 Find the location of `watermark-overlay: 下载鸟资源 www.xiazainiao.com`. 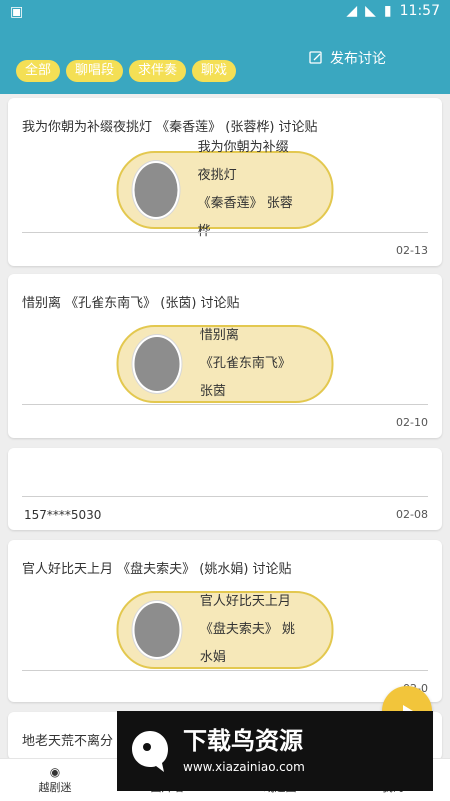

watermark-overlay: 下载鸟资源 www.xiazainiao.com is located at coordinates (275, 751).